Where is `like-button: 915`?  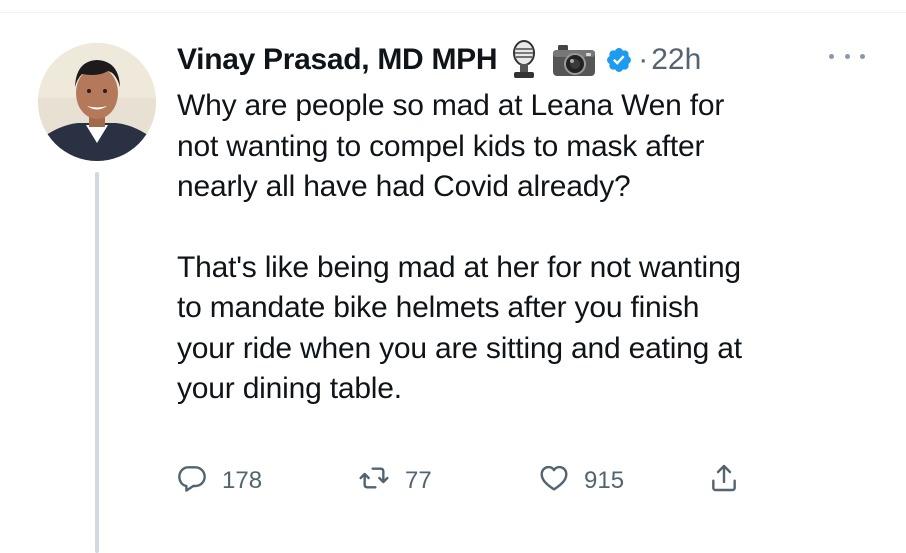
like-button: 915 is located at coordinates (581, 481).